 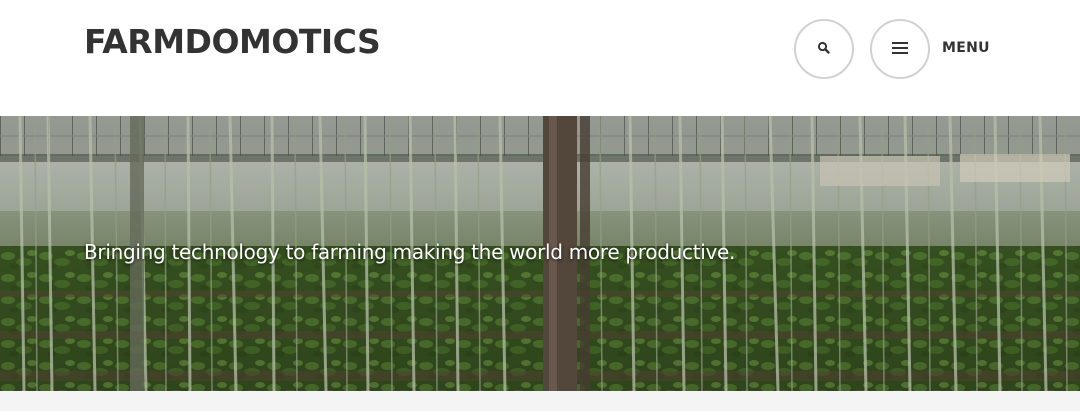 I want to click on menu-toggle-button, so click(x=900, y=49).